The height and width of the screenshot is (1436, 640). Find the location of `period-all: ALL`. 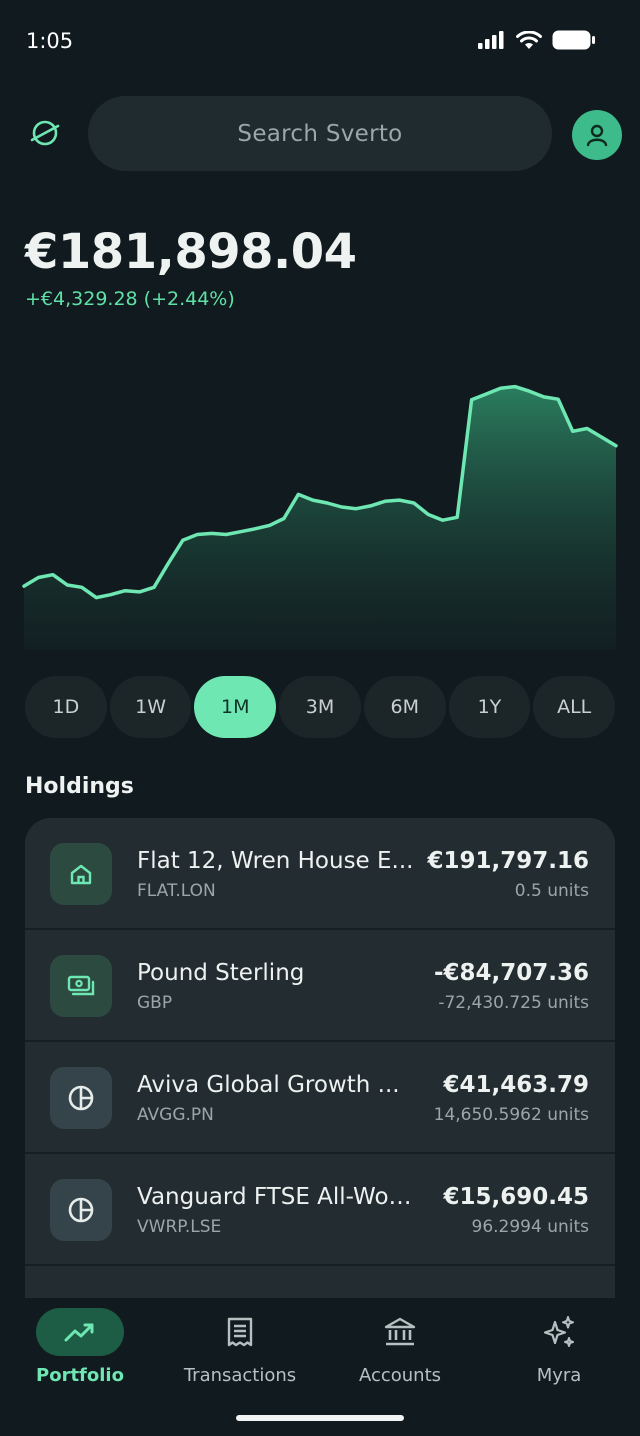

period-all: ALL is located at coordinates (574, 707).